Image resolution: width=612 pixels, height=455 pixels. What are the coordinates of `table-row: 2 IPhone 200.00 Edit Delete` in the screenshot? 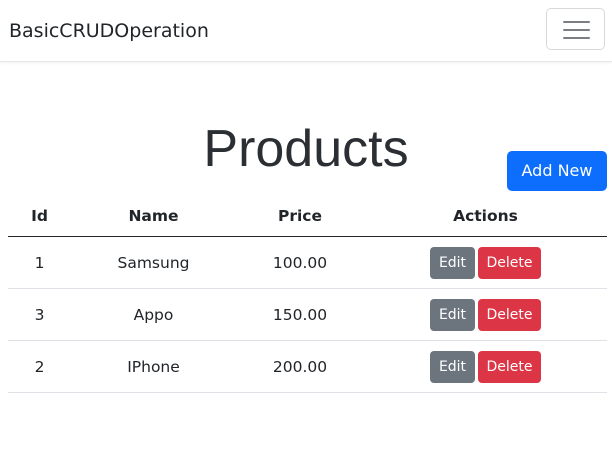 It's located at (307, 366).